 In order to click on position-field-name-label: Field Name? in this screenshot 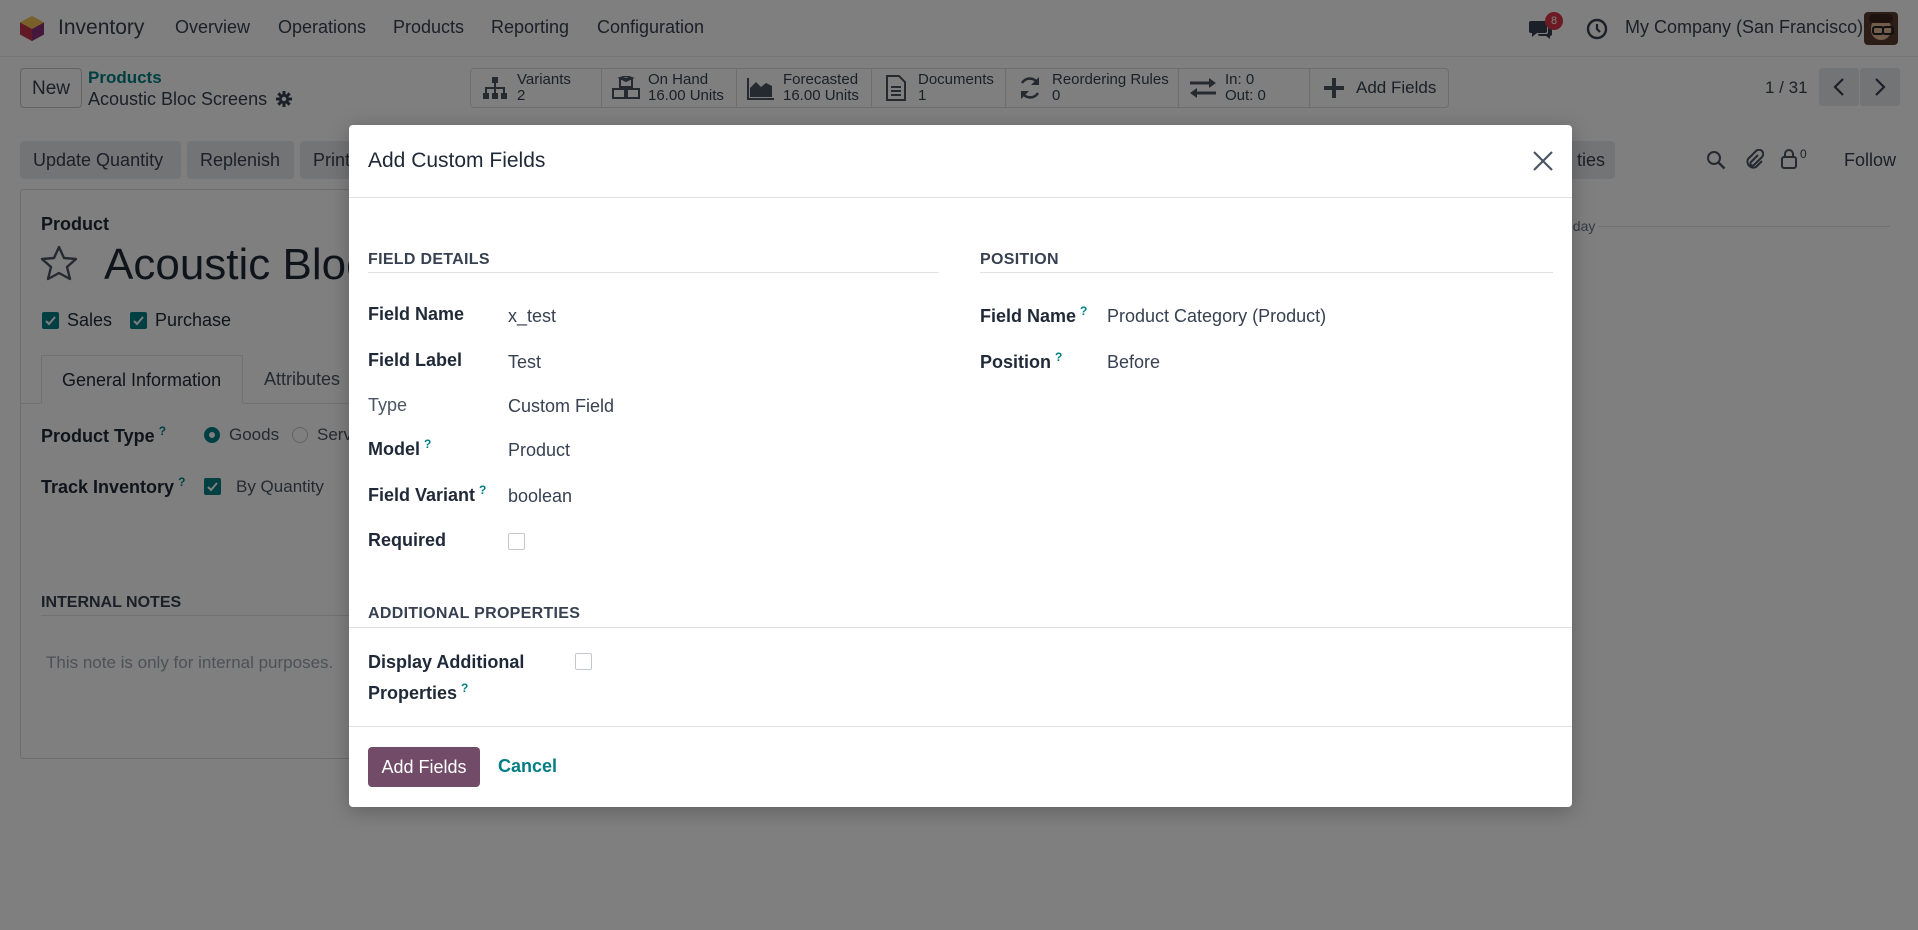, I will do `click(1033, 315)`.